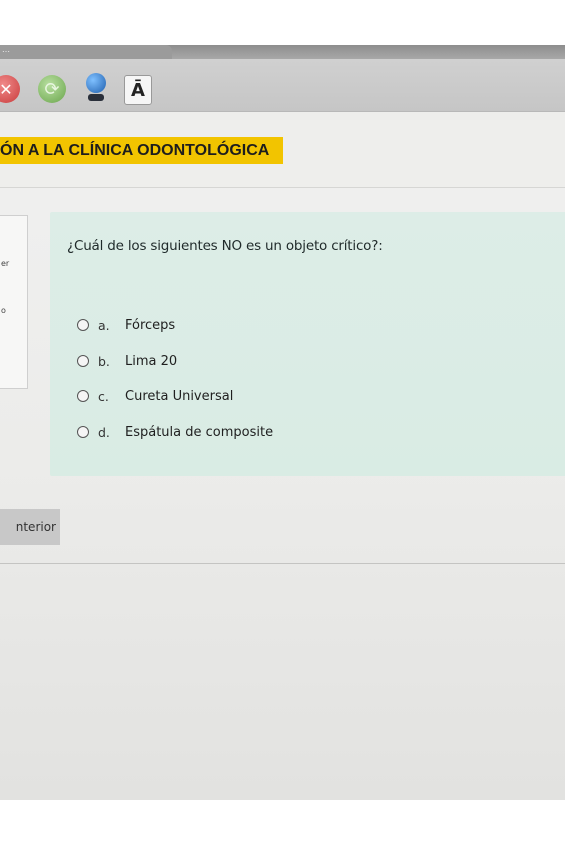 The height and width of the screenshot is (848, 565). I want to click on option-text: Espátula de composite, so click(199, 432).